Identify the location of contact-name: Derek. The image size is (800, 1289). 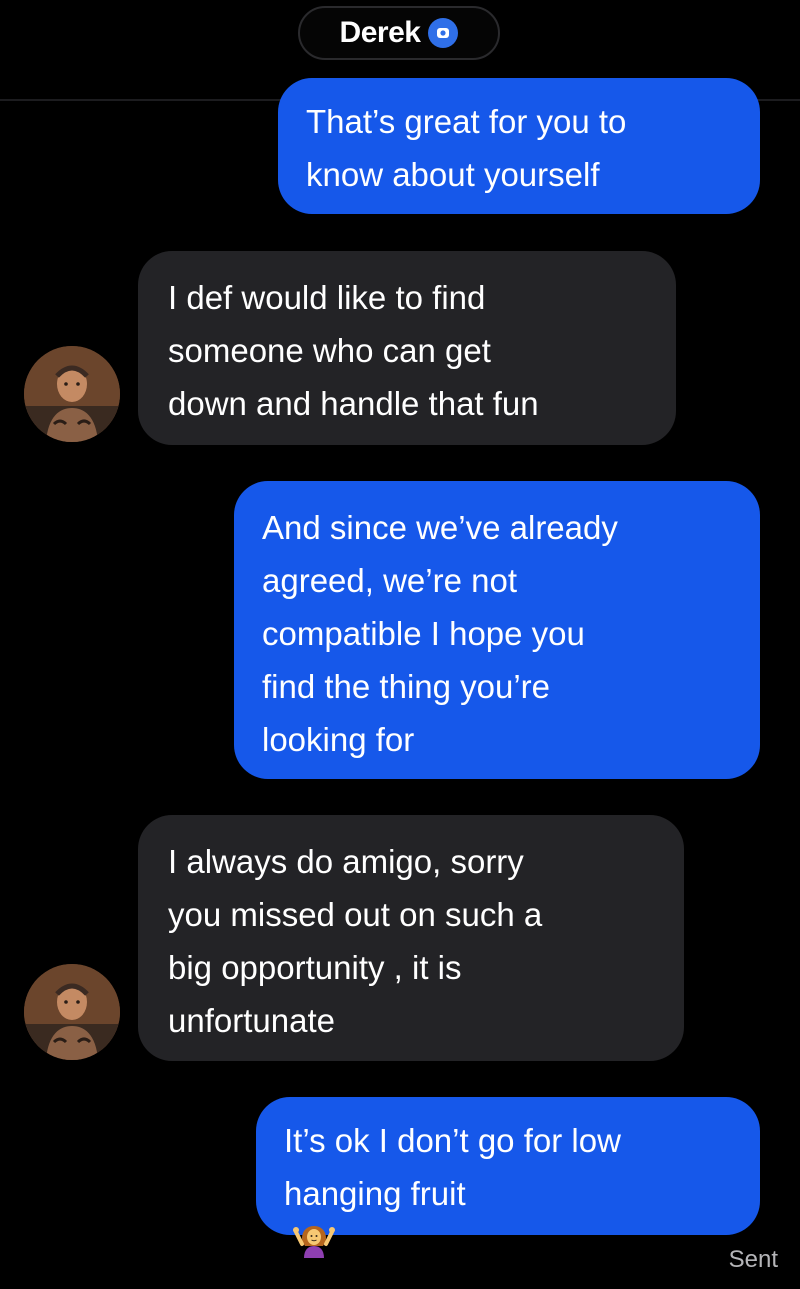
(380, 32).